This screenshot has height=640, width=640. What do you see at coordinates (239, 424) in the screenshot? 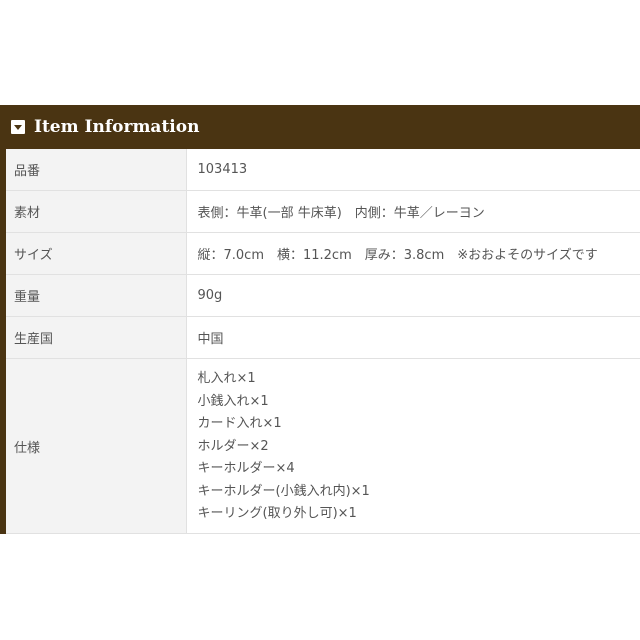
I see `spec-item: カード入れ×1` at bounding box center [239, 424].